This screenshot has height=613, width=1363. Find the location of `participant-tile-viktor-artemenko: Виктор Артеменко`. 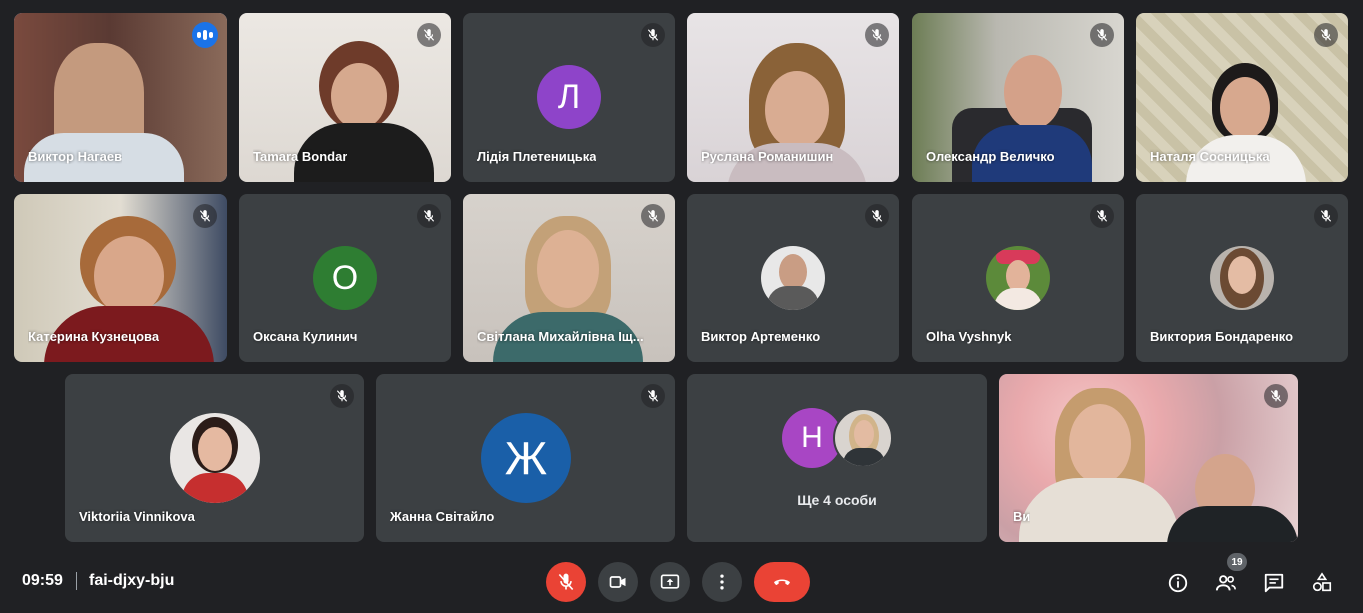

participant-tile-viktor-artemenko: Виктор Артеменко is located at coordinates (793, 278).